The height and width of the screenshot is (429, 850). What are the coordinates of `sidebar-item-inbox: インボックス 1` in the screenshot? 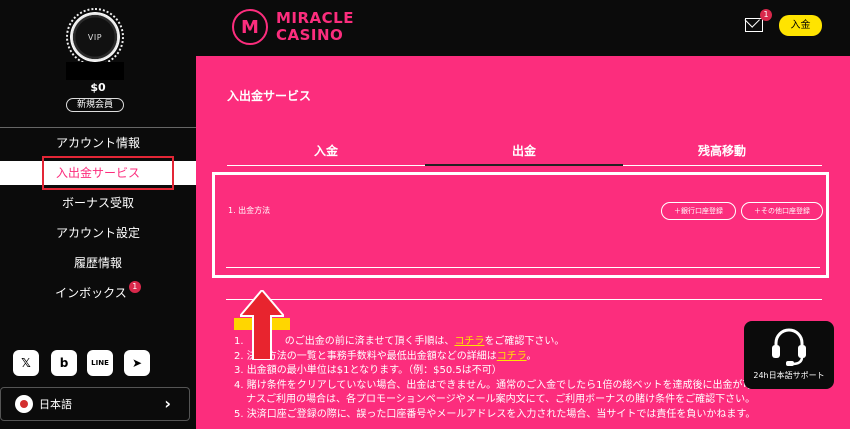 It's located at (98, 293).